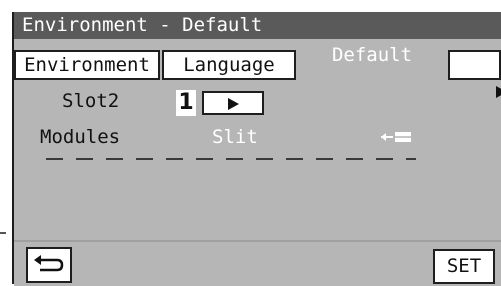 This screenshot has width=501, height=286. I want to click on modules-label: Modules, so click(80, 137).